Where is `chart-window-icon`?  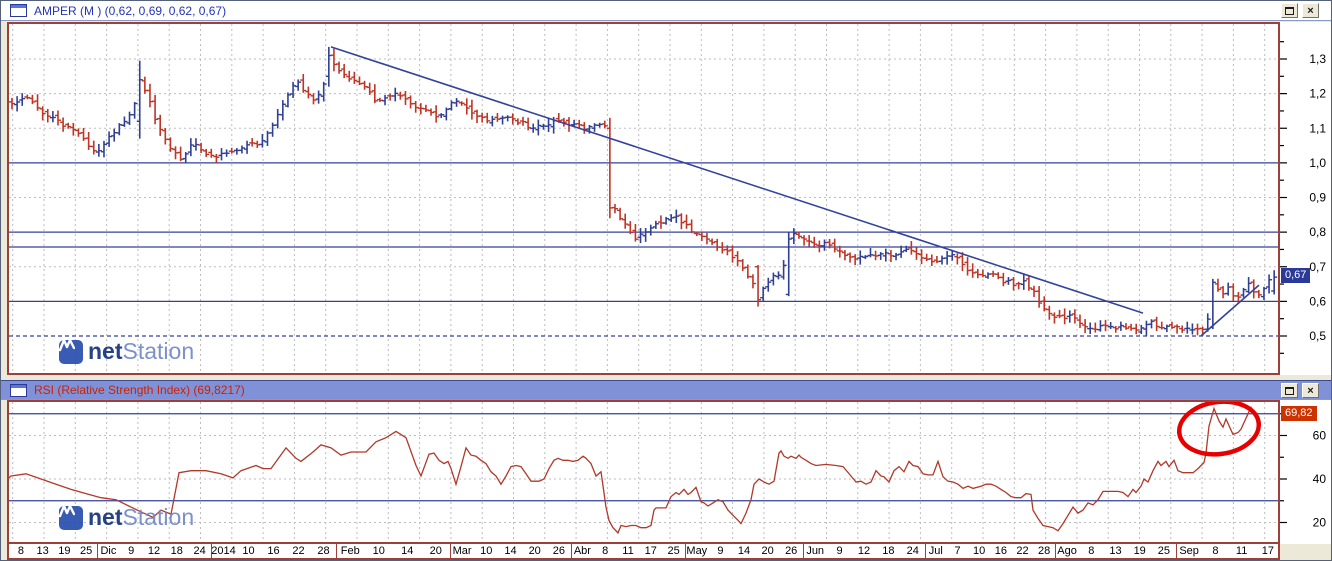 chart-window-icon is located at coordinates (18, 10).